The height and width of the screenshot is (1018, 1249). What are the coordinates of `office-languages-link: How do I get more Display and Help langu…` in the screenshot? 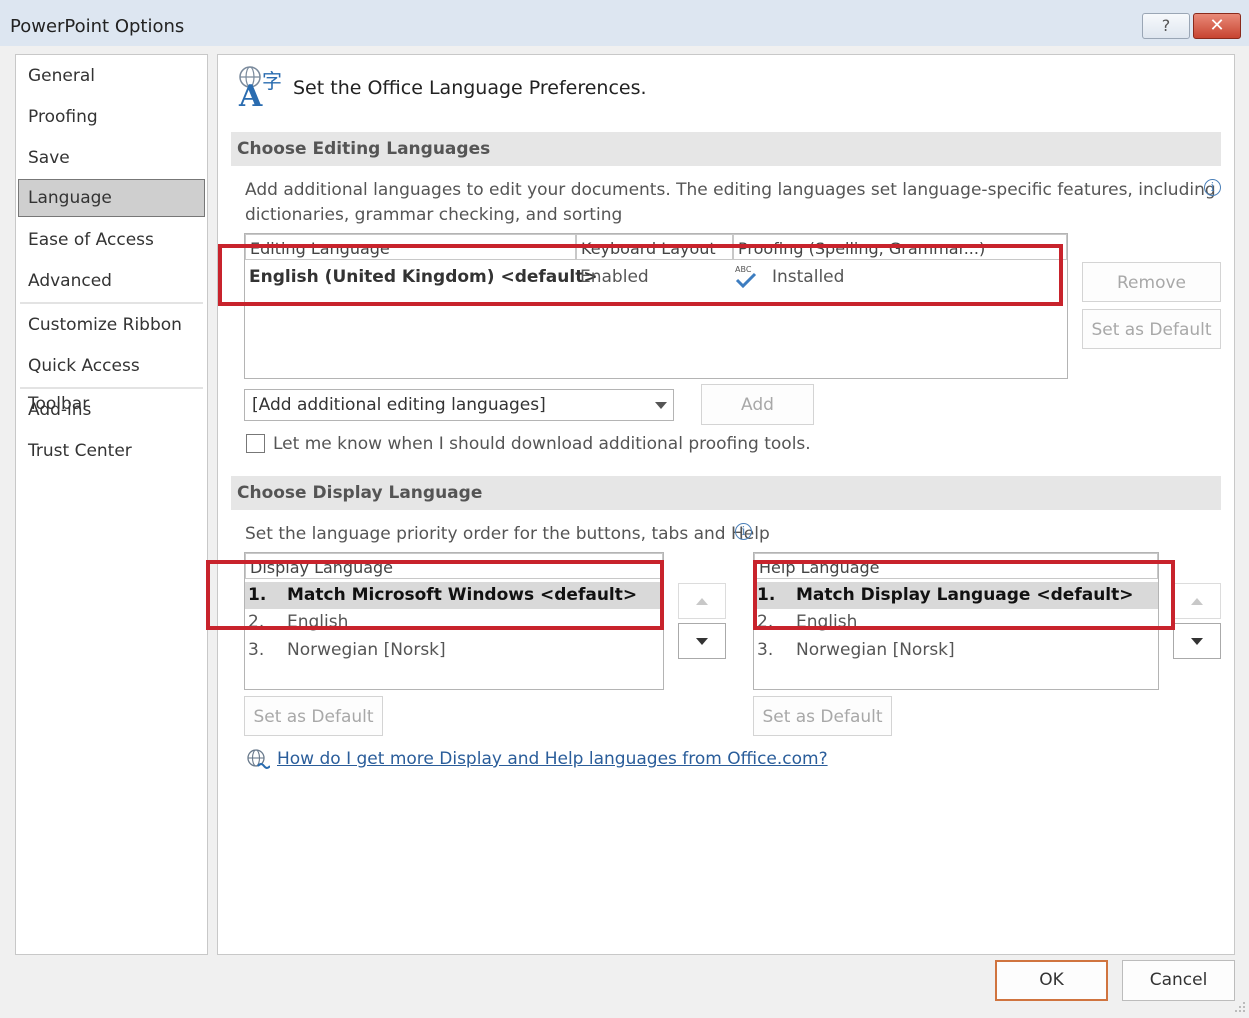 It's located at (552, 759).